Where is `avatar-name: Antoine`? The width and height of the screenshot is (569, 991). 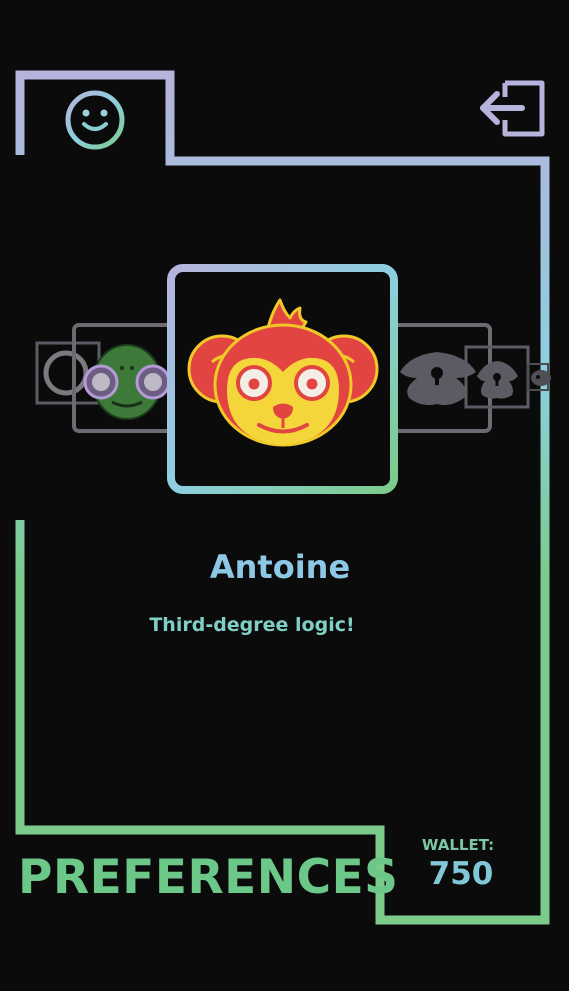 avatar-name: Antoine is located at coordinates (280, 567).